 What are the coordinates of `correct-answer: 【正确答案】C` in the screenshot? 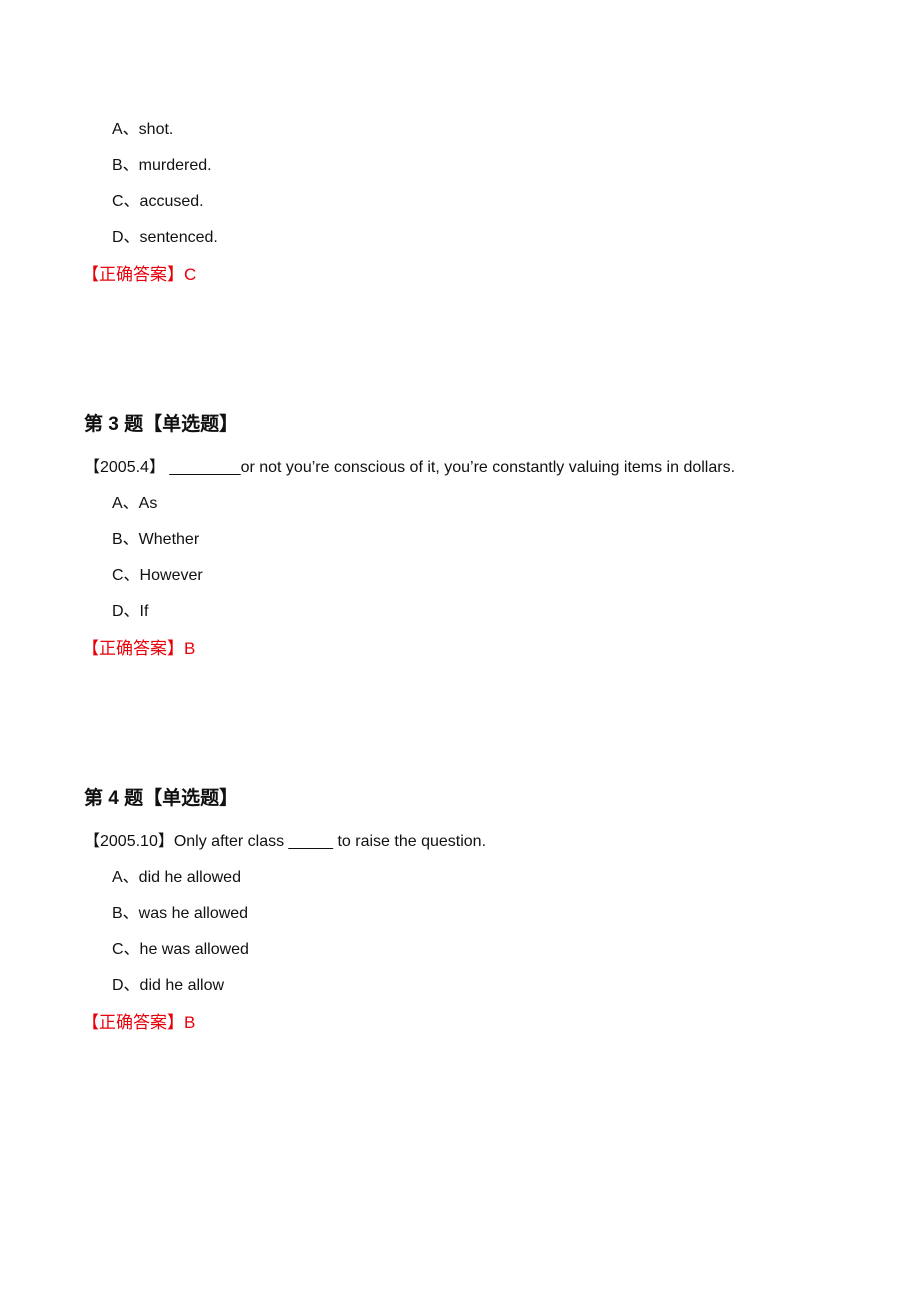 It's located at (139, 274).